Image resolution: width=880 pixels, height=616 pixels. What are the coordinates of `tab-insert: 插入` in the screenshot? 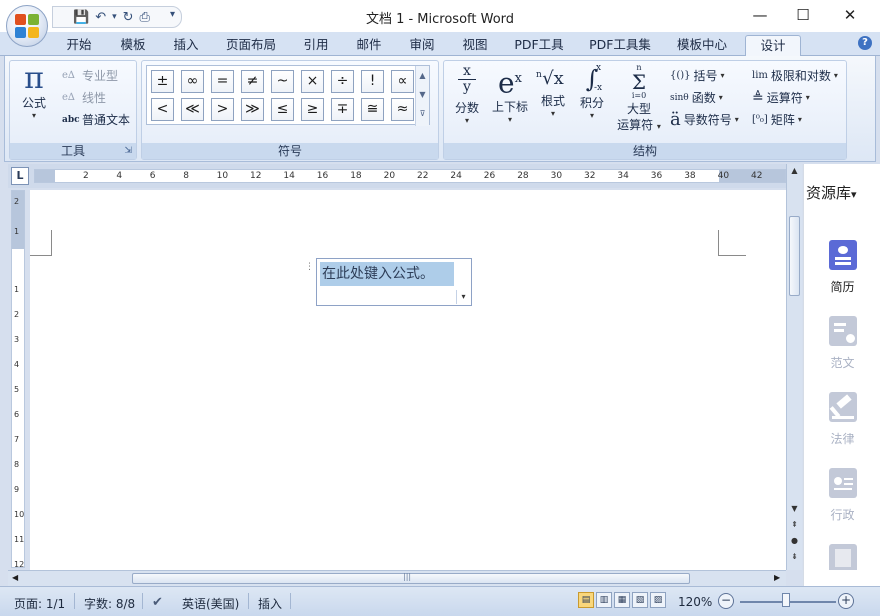 It's located at (186, 45).